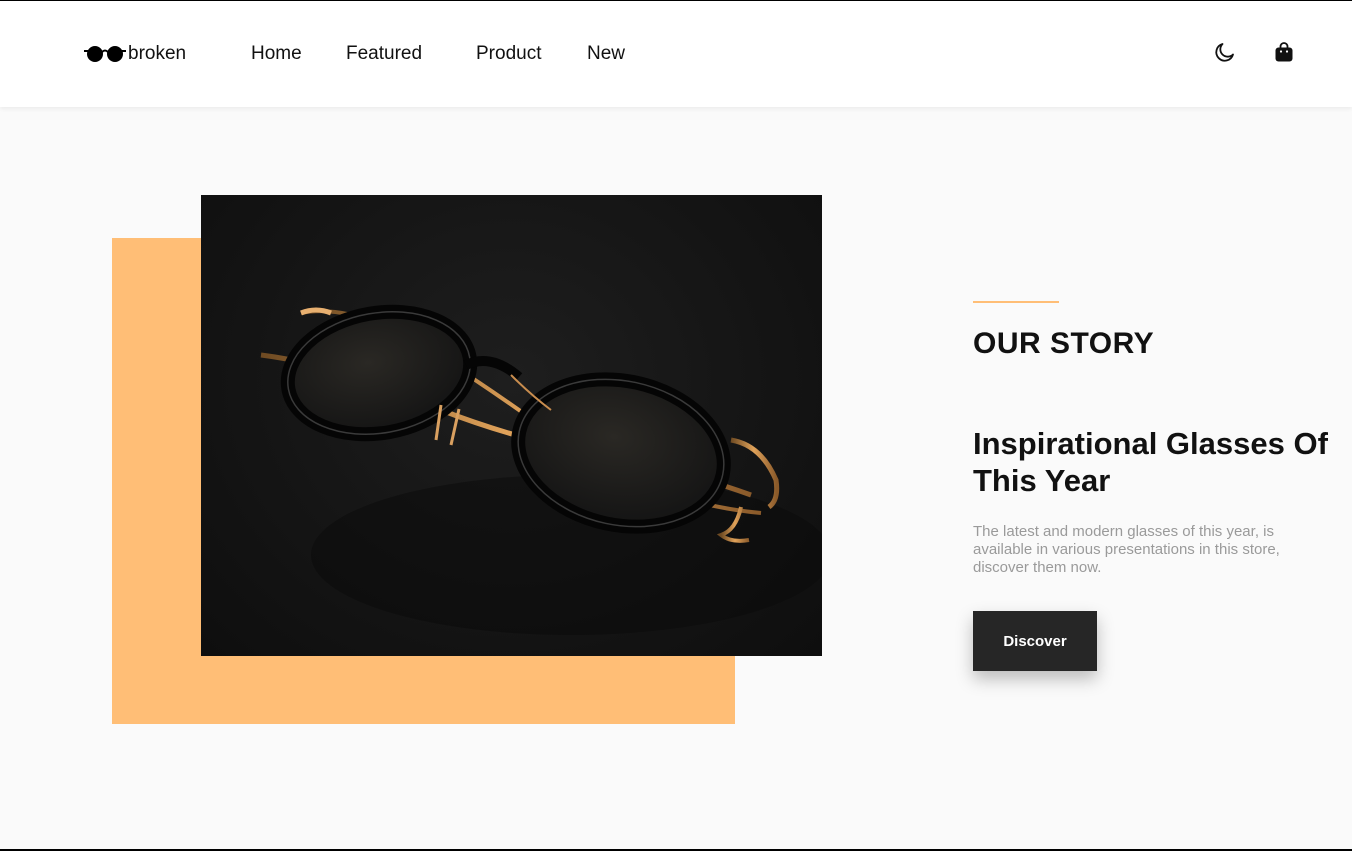  I want to click on cart-button, so click(1284, 52).